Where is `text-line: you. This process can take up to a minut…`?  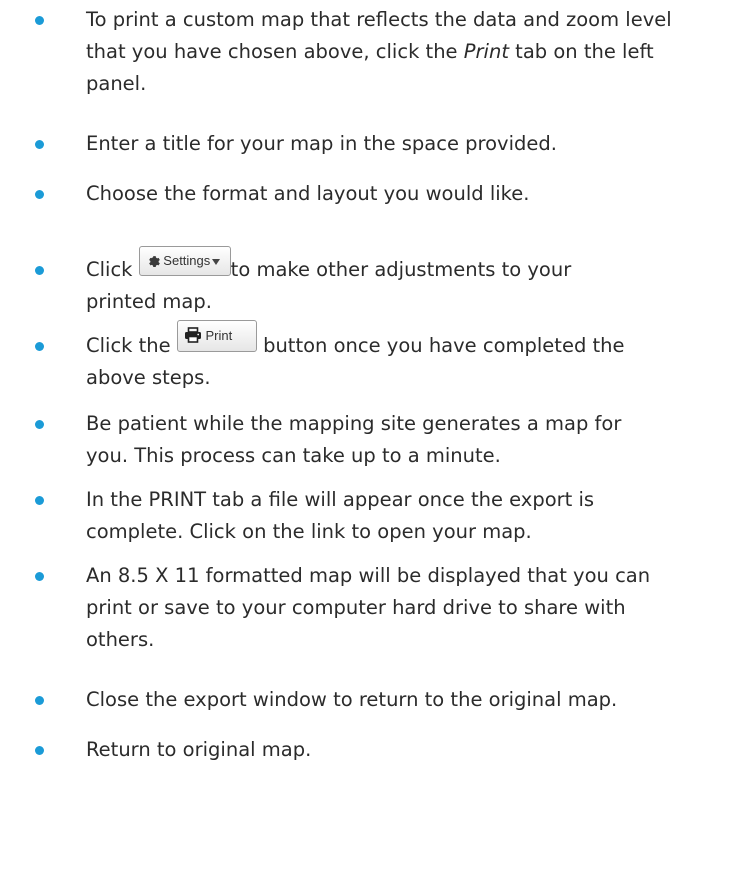 text-line: you. This process can take up to a minut… is located at coordinates (293, 455).